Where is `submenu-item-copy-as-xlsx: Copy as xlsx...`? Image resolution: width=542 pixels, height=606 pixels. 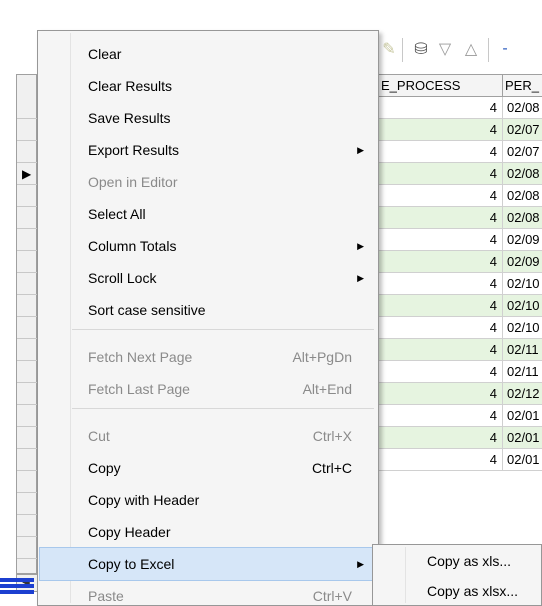
submenu-item-copy-as-xlsx: Copy as xlsx... is located at coordinates (458, 591).